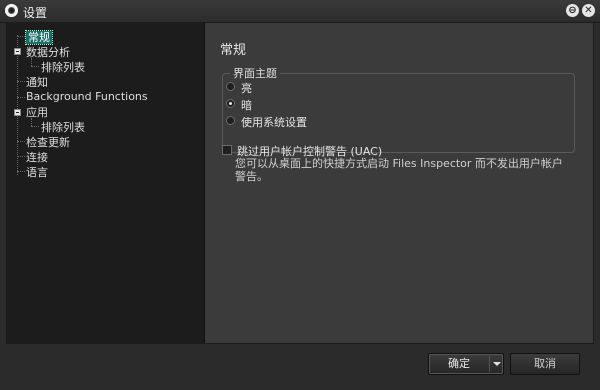 Image resolution: width=600 pixels, height=390 pixels. I want to click on tree-item-label: 数据分析, so click(48, 52).